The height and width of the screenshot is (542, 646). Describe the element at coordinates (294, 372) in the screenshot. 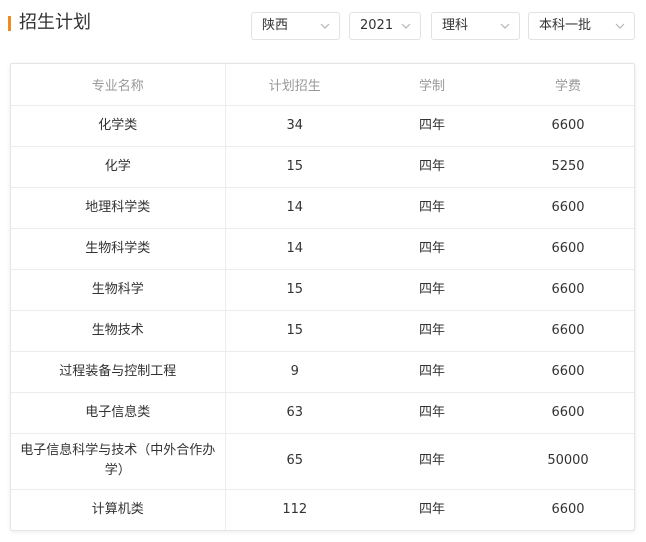

I see `plan-count-cell: 9` at that location.